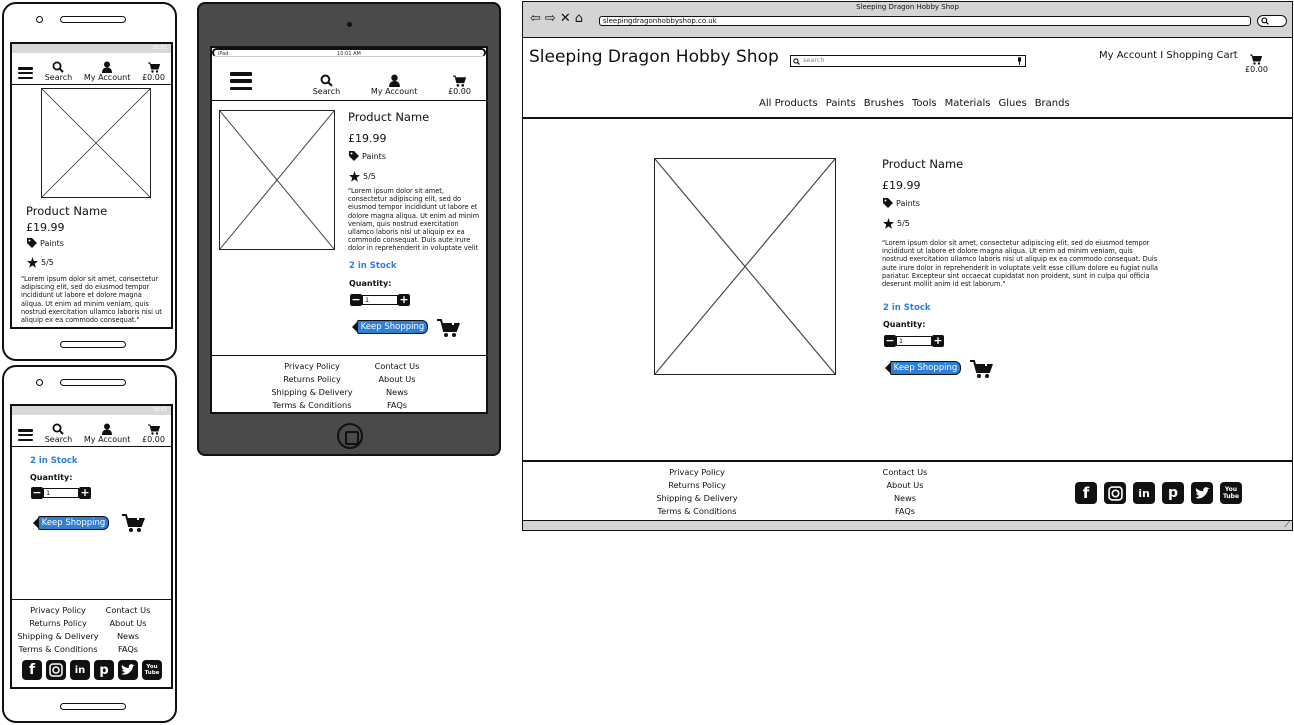 This screenshot has height=725, width=1294. I want to click on nav-all-products: All Products, so click(788, 103).